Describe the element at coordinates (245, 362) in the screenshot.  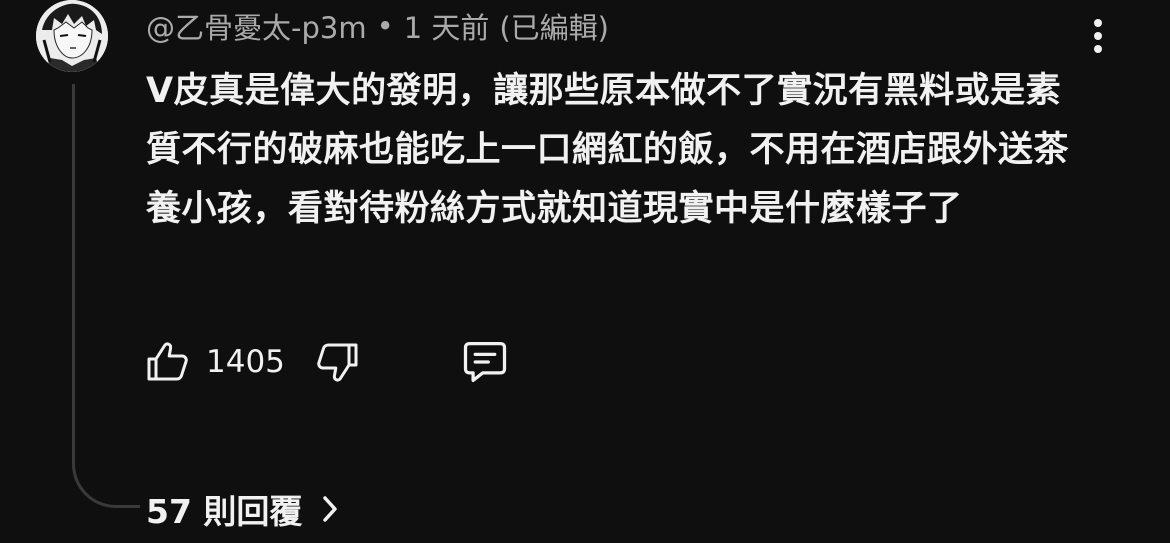
I see `like-count: 1405` at that location.